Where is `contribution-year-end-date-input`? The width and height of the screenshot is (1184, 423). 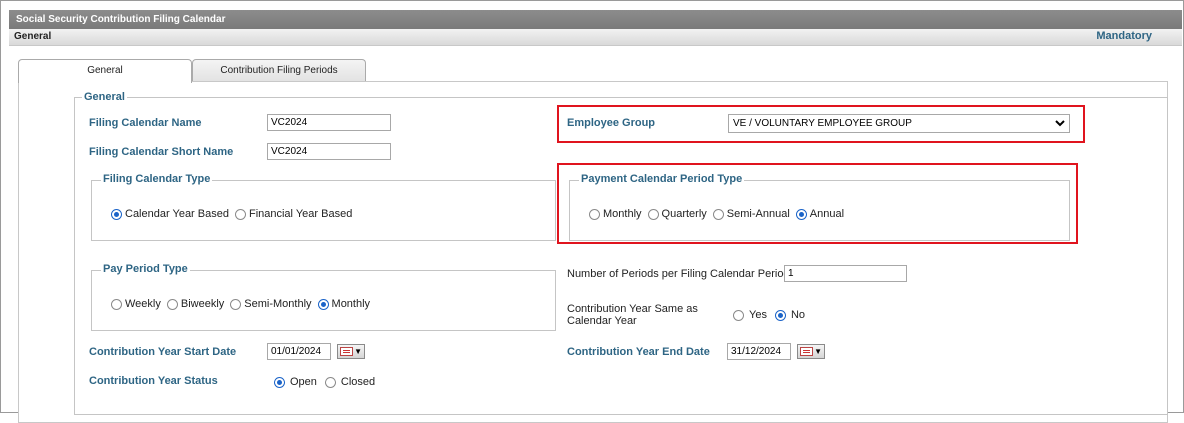 contribution-year-end-date-input is located at coordinates (759, 351).